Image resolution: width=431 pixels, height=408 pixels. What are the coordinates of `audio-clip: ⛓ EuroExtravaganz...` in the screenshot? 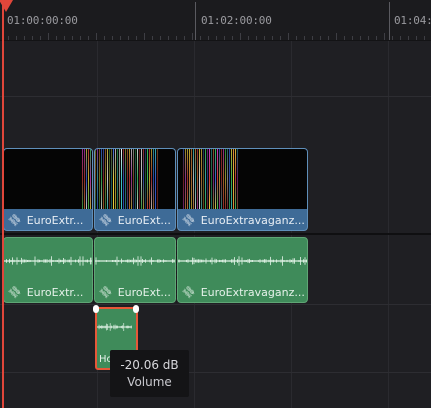 It's located at (242, 270).